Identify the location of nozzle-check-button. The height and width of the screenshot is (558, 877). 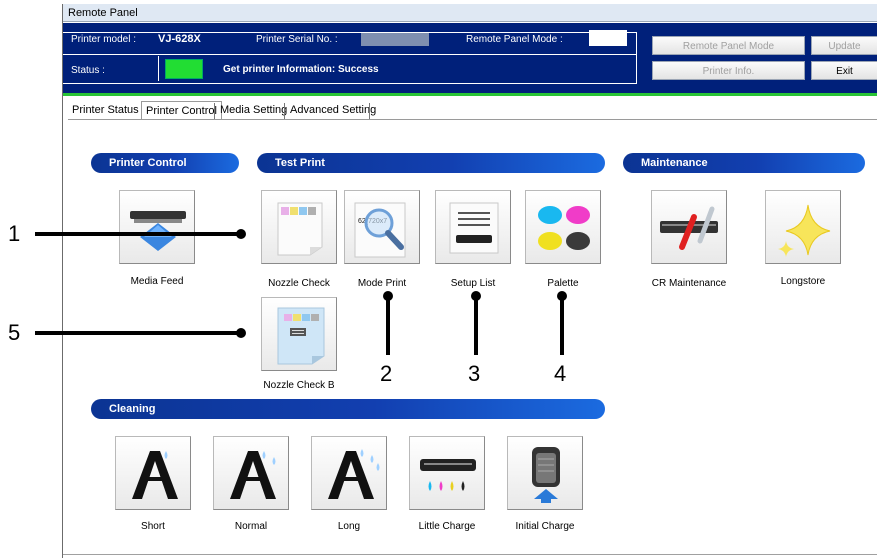
(299, 227).